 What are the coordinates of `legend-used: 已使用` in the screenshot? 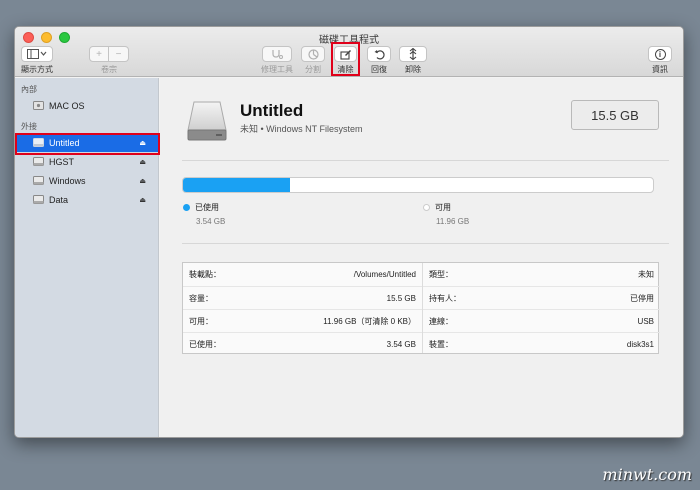 It's located at (201, 207).